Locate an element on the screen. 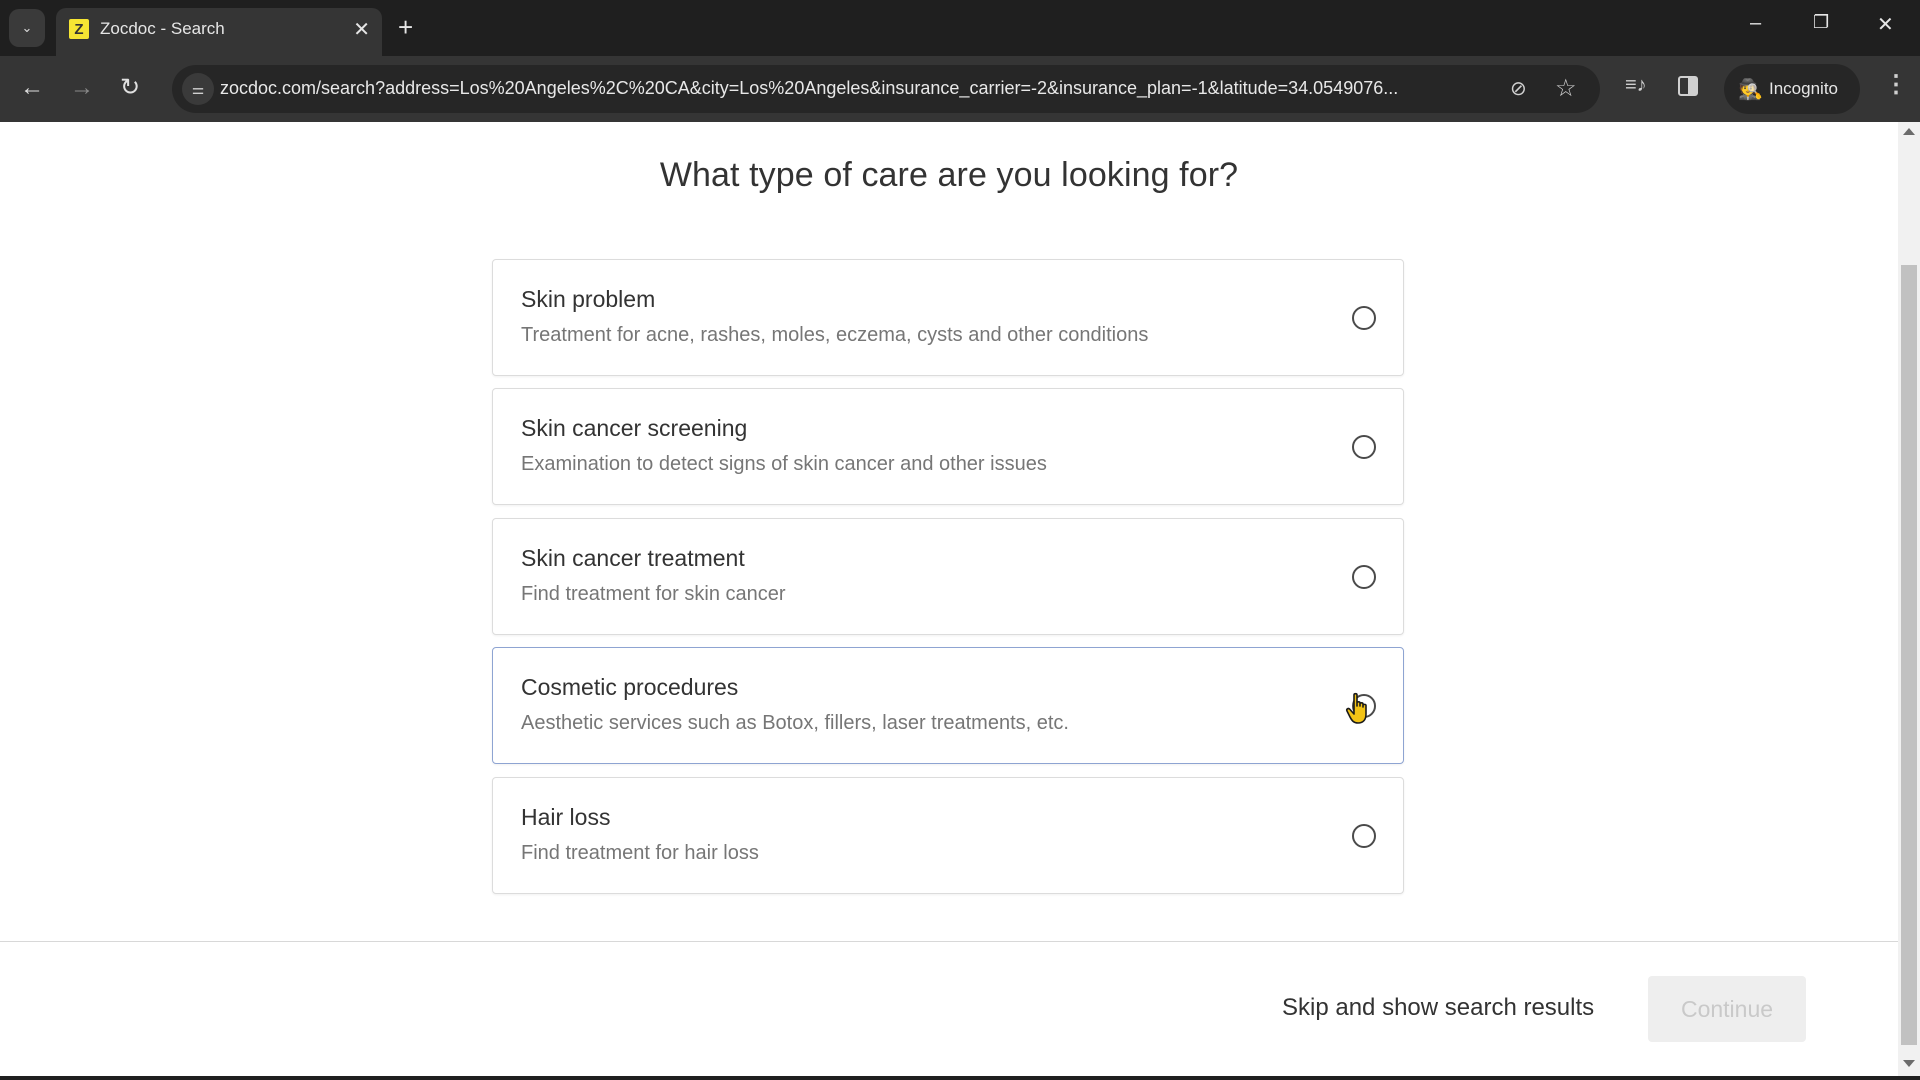 Image resolution: width=1920 pixels, height=1080 pixels. taskbar-edge is located at coordinates (960, 1078).